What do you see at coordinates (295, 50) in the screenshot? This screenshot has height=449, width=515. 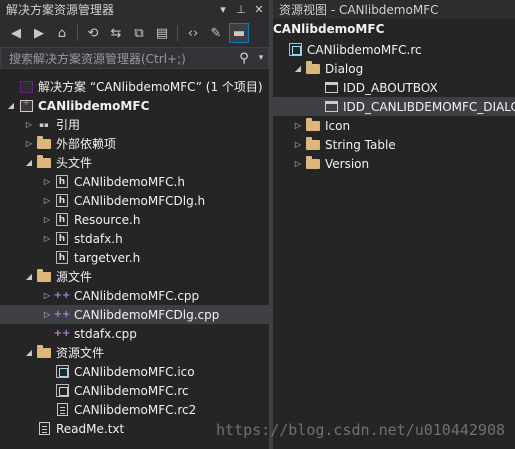 I see `resource-file-icon` at bounding box center [295, 50].